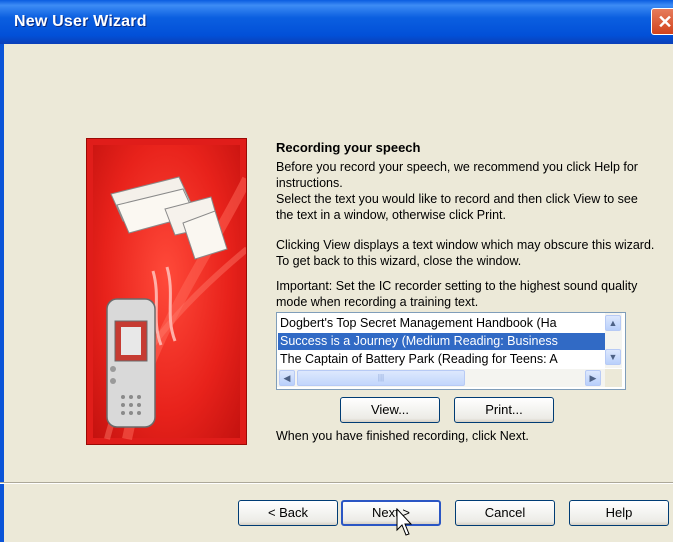  I want to click on scroll-down-icon: ▼, so click(613, 357).